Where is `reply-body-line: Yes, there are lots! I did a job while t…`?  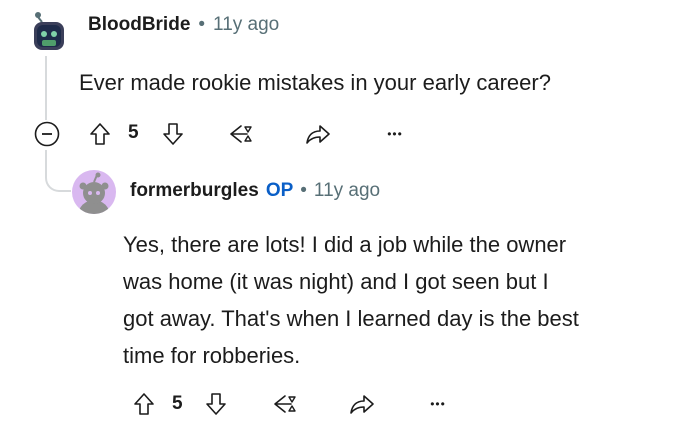
reply-body-line: Yes, there are lots! I did a job while t… is located at coordinates (345, 244).